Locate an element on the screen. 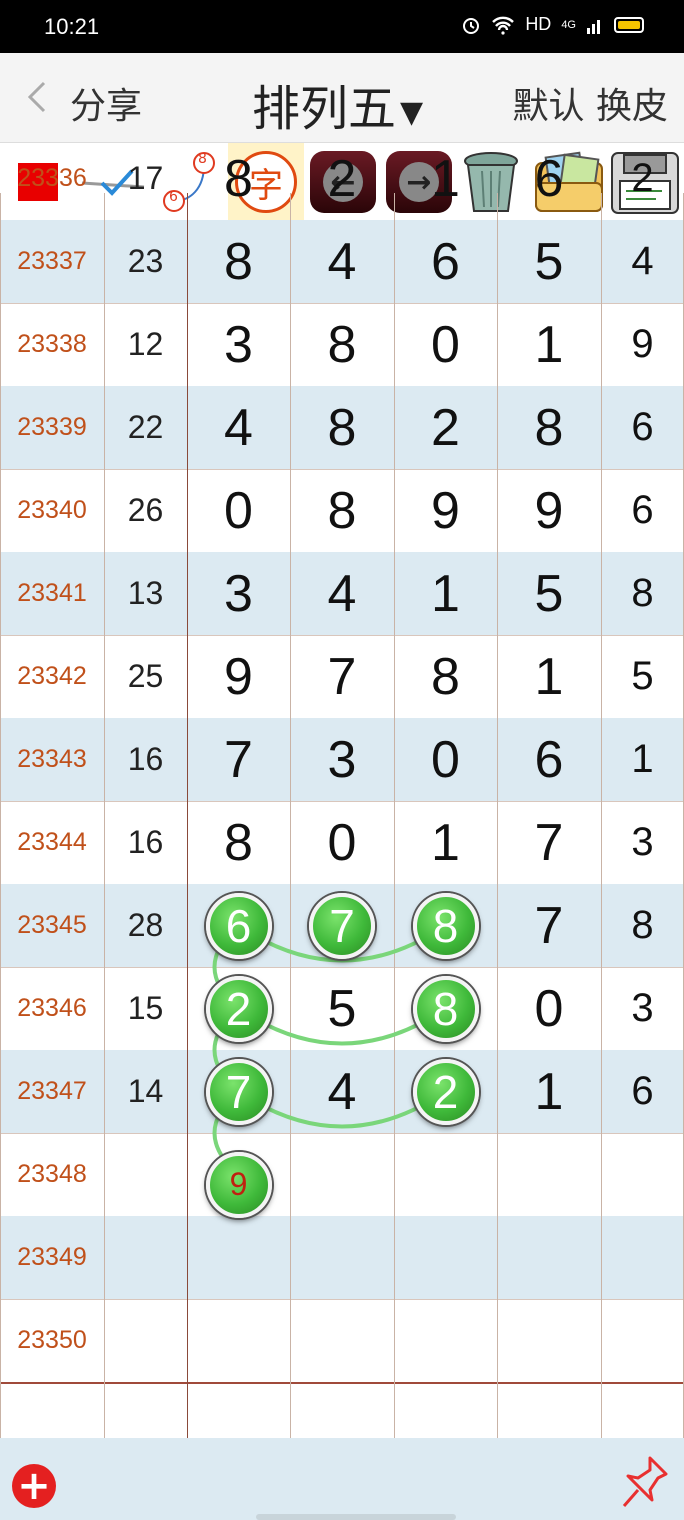 Image resolution: width=684 pixels, height=1520 pixels. table-row: 23350 is located at coordinates (342, 1340).